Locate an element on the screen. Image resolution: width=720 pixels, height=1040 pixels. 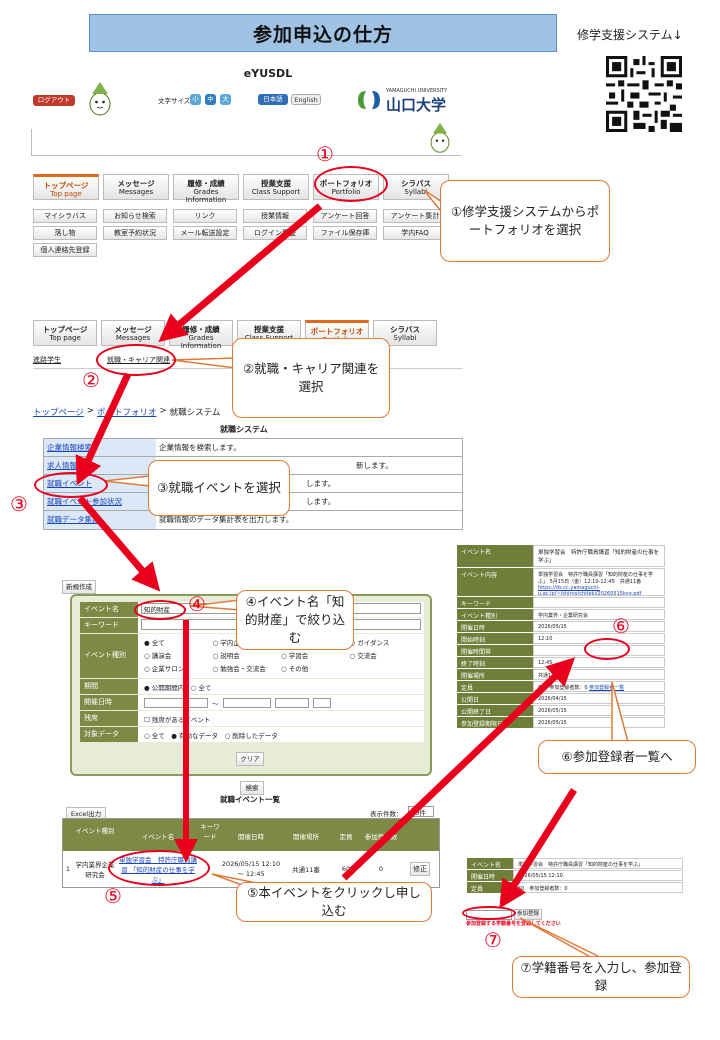
callout-step1: ①修学支援システムからポートフォリオを選択 is located at coordinates (525, 221).